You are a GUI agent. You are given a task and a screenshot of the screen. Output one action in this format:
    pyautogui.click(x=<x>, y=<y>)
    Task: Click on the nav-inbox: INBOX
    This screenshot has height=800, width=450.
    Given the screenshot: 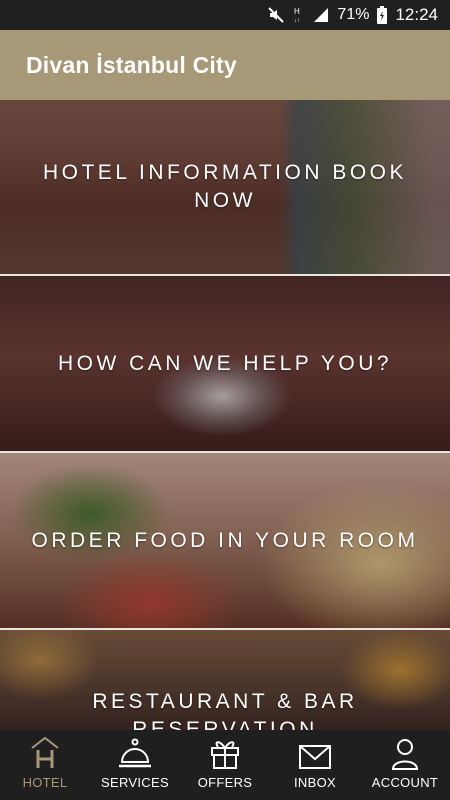 What is the action you would take?
    pyautogui.click(x=315, y=765)
    